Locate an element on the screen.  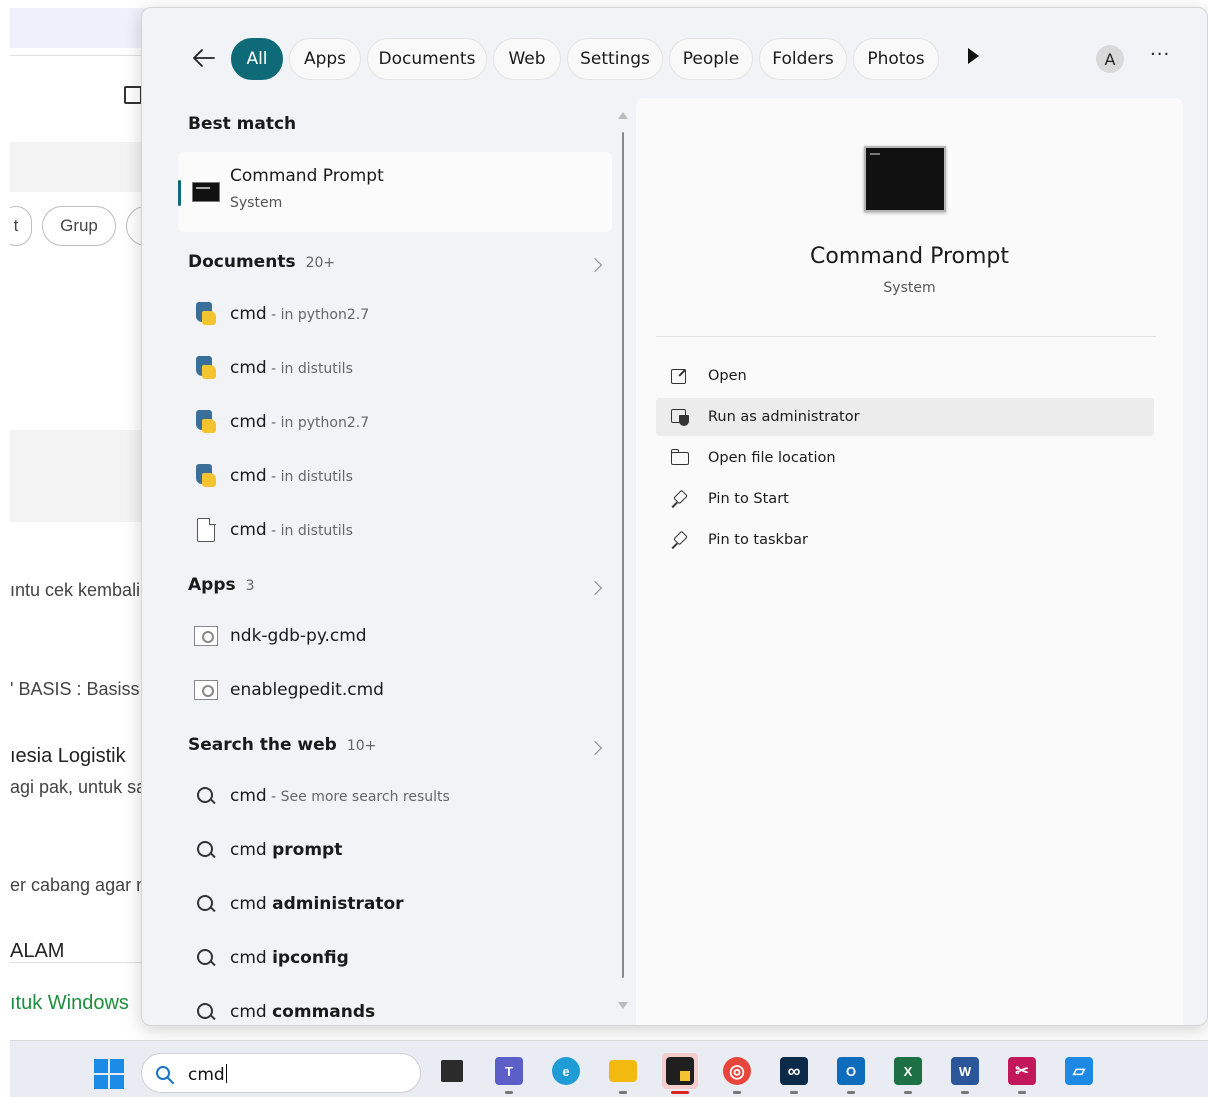
tab-people: People is located at coordinates (711, 59).